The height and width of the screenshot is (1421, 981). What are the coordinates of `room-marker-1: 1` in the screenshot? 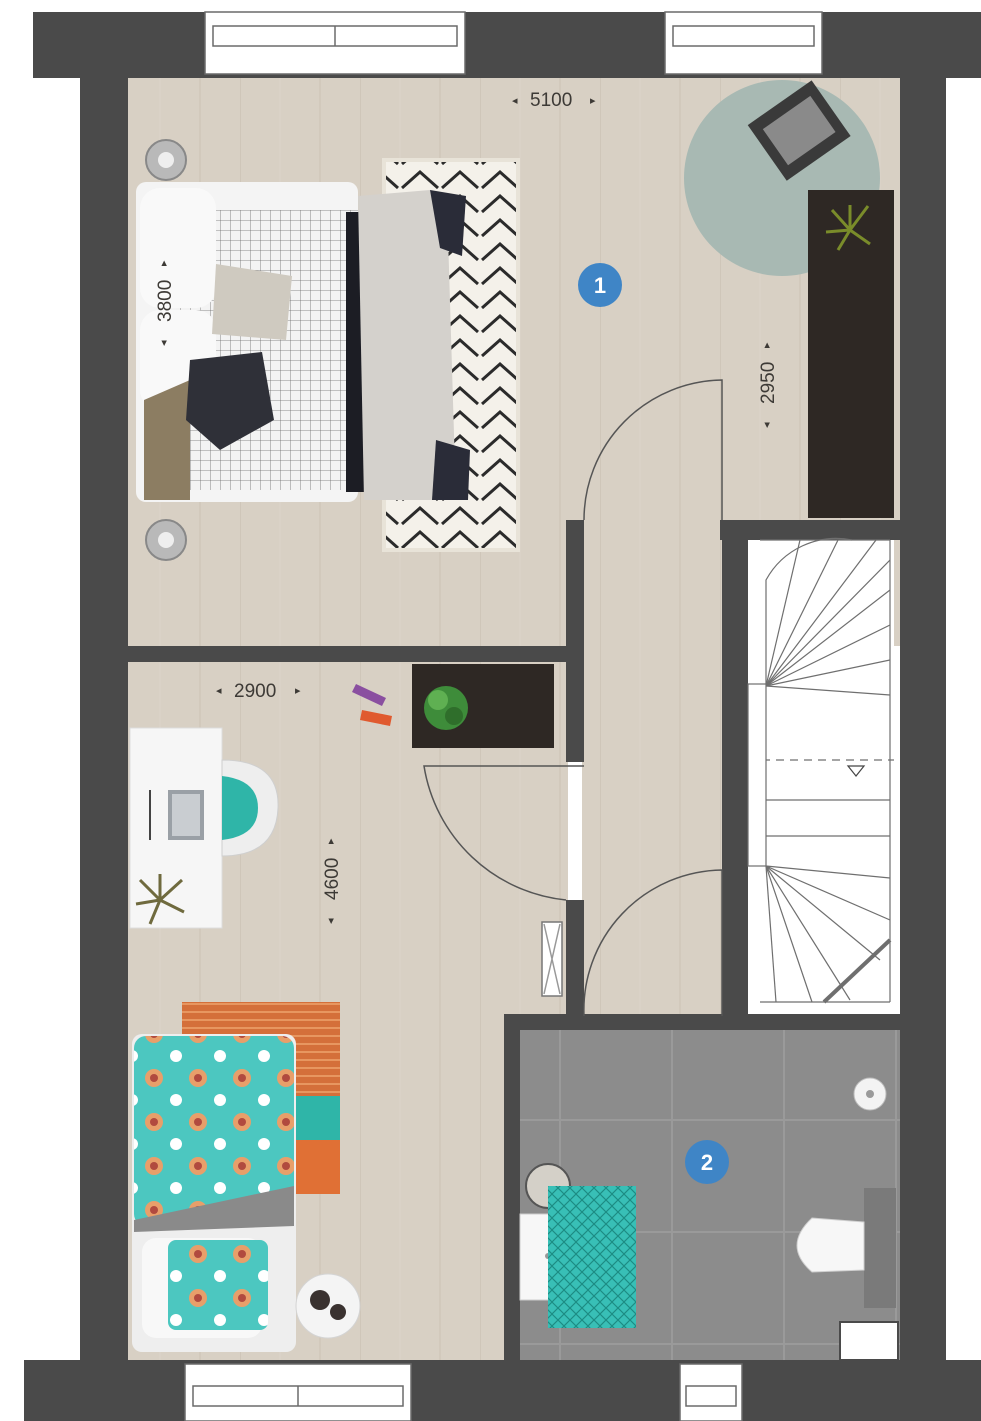 It's located at (600, 285).